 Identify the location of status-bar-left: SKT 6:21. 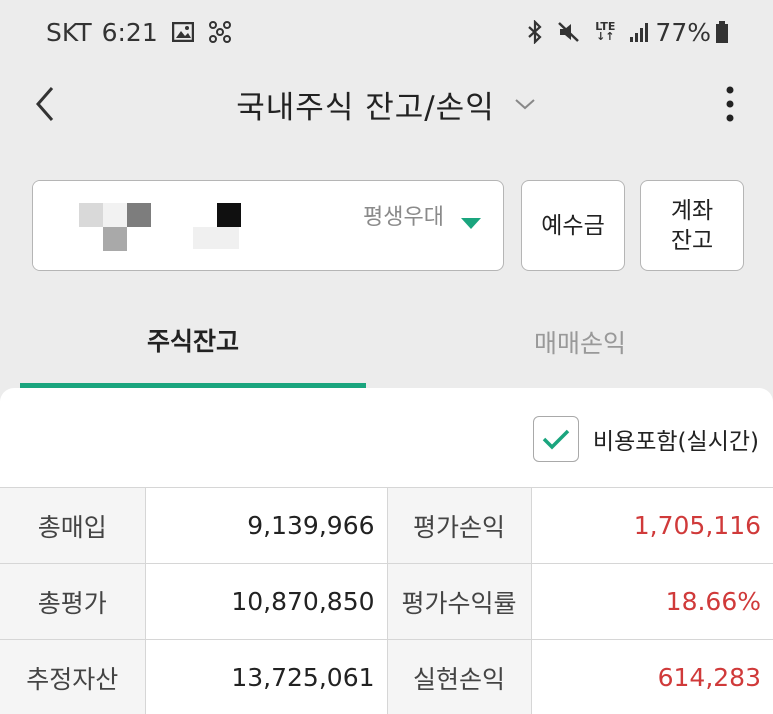
(139, 32).